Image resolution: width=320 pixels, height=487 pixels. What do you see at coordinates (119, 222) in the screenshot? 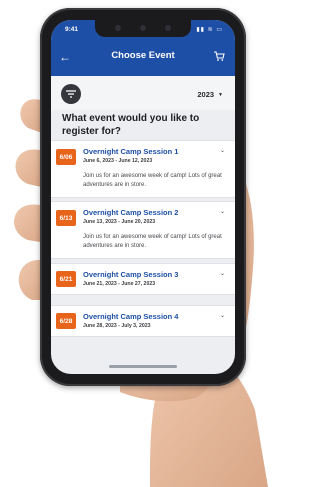
I see `event-dates: June 13, 2023 - June 20, 2023` at bounding box center [119, 222].